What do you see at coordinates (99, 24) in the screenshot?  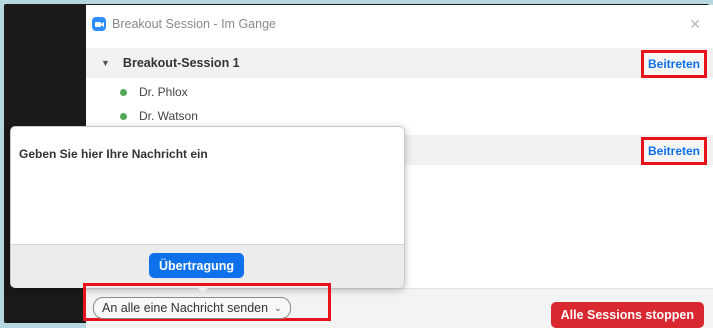 I see `zoom-app-icon` at bounding box center [99, 24].